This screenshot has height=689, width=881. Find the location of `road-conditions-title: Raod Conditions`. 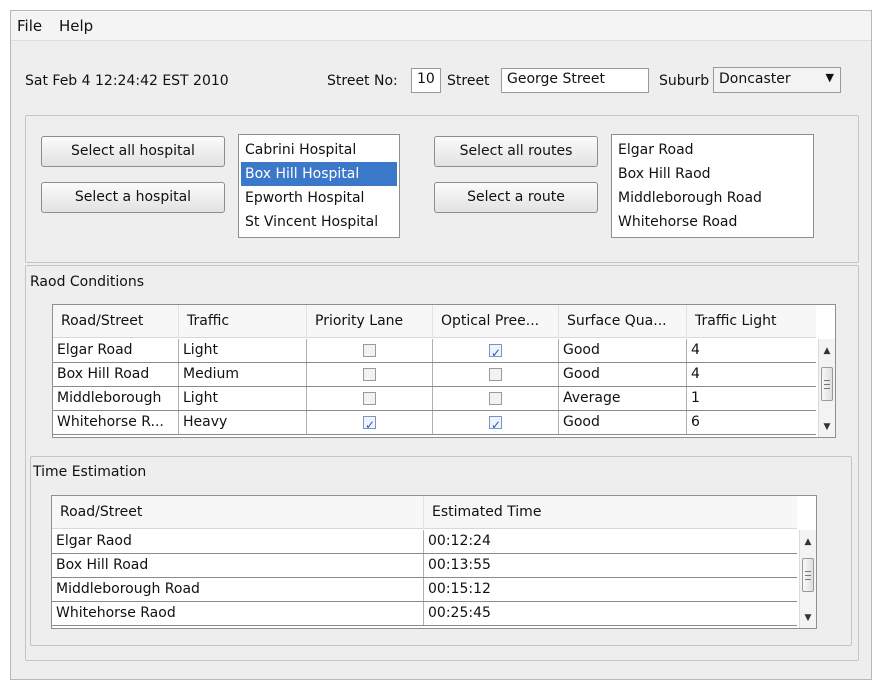

road-conditions-title: Raod Conditions is located at coordinates (87, 282).